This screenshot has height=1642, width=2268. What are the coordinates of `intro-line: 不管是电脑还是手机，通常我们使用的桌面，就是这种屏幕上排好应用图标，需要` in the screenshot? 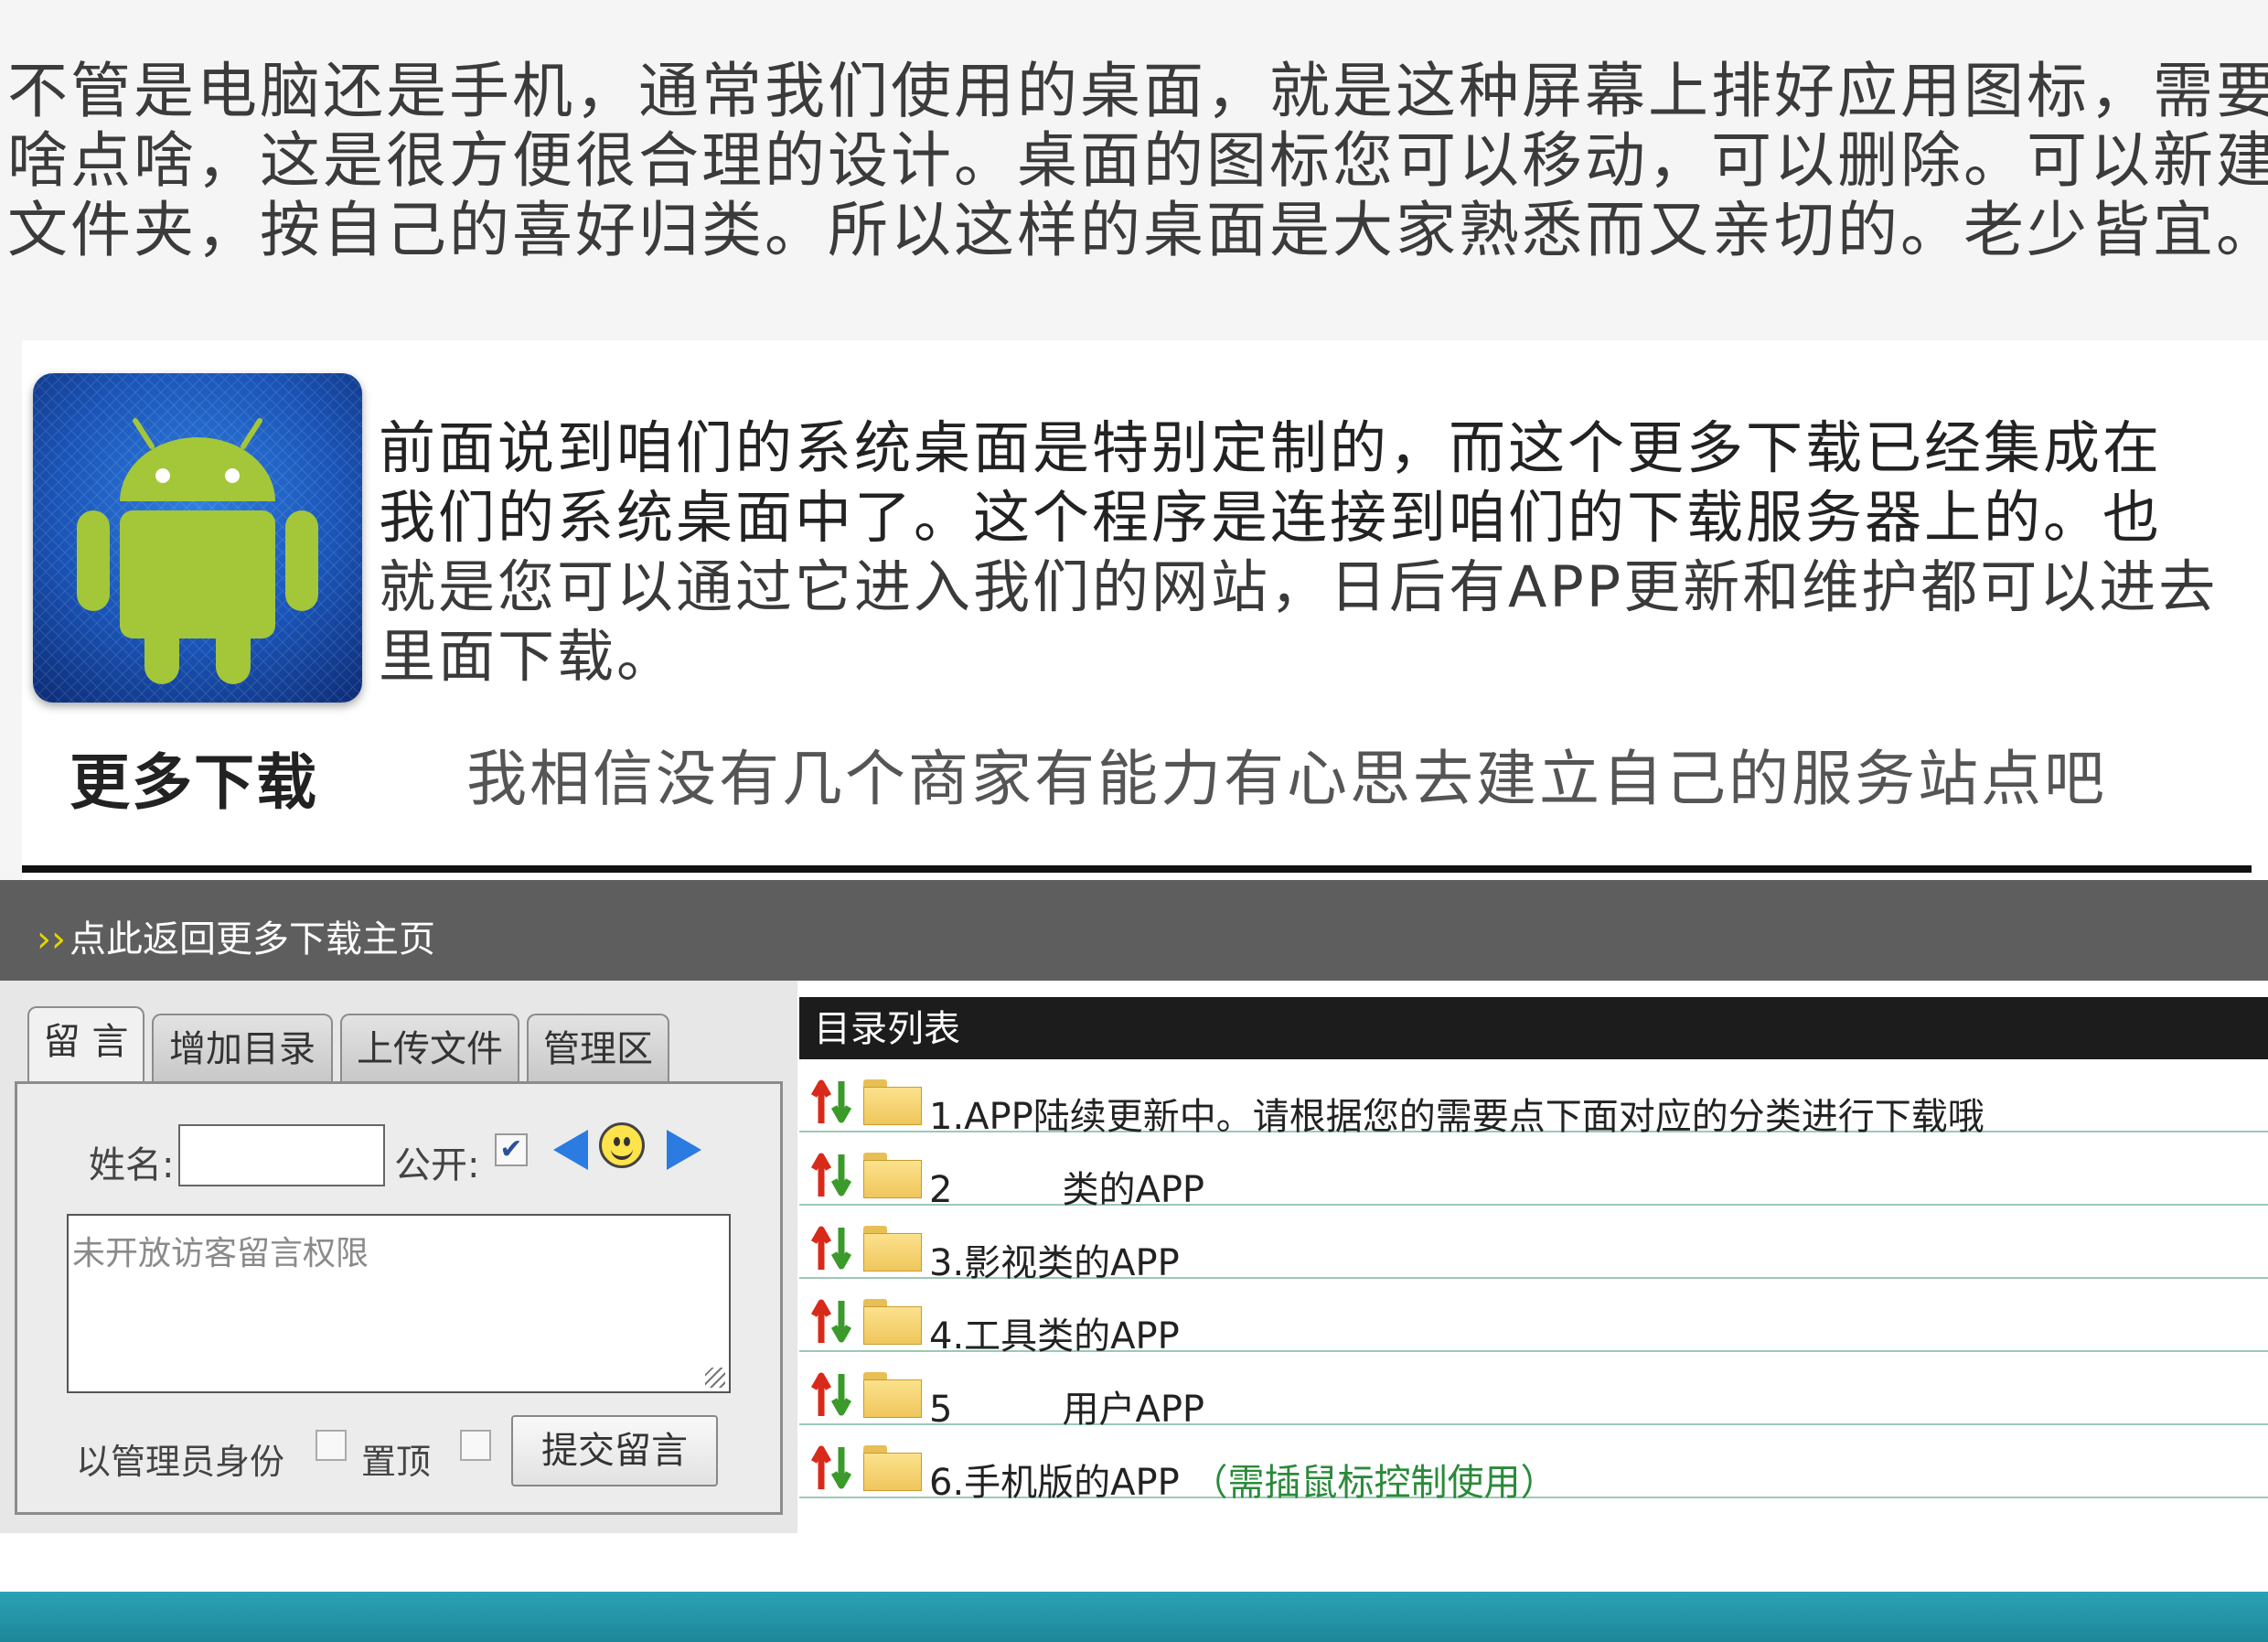 It's located at (1137, 91).